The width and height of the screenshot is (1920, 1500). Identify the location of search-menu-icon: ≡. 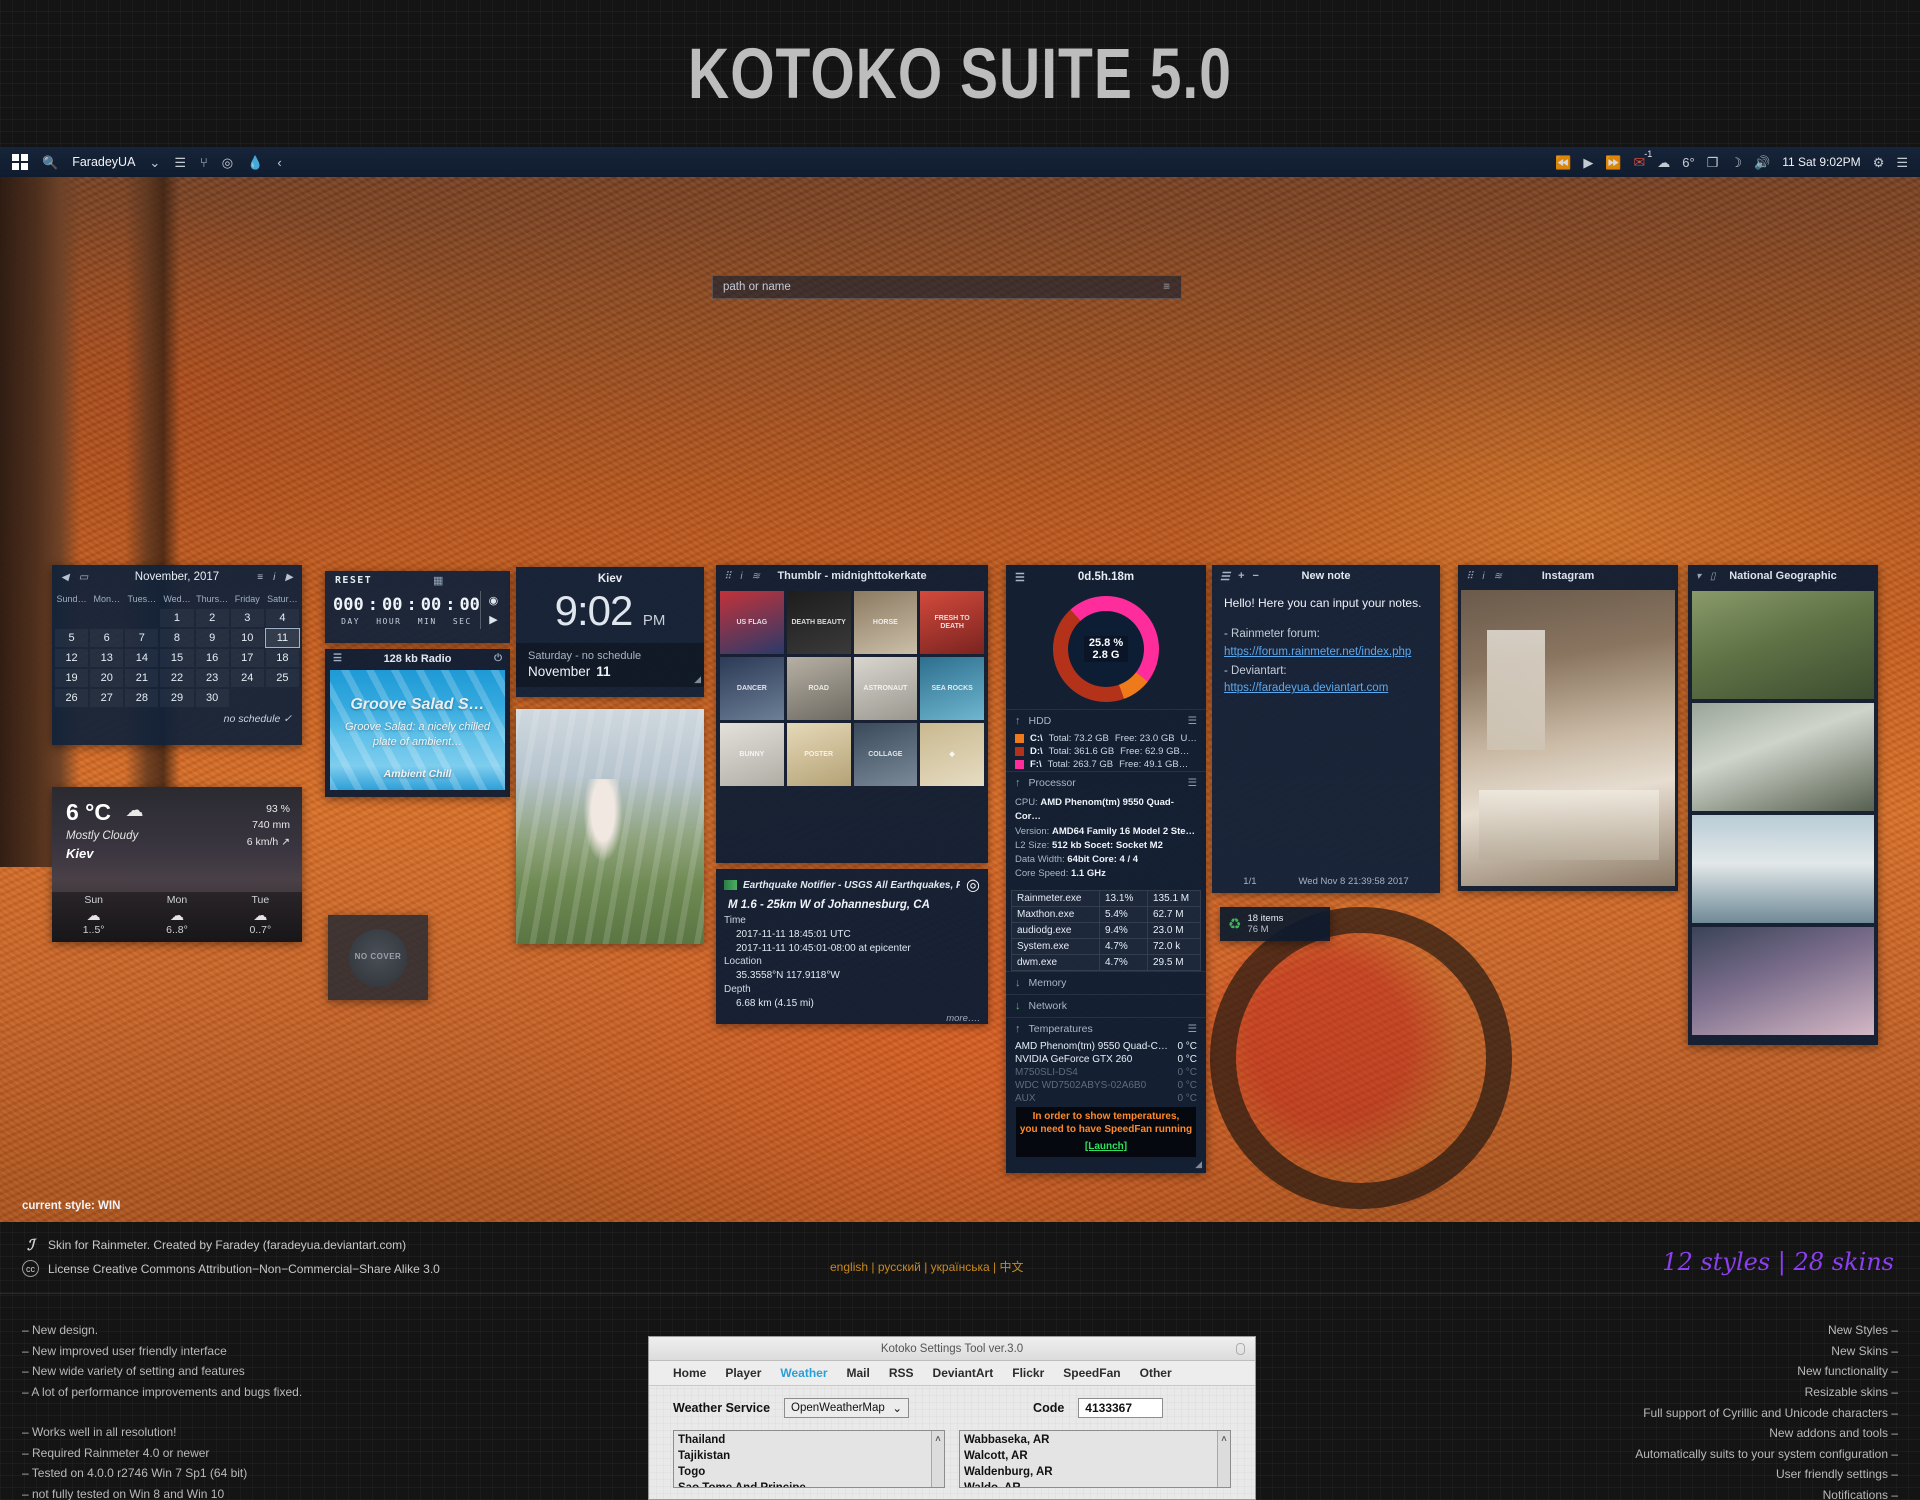
(1167, 287).